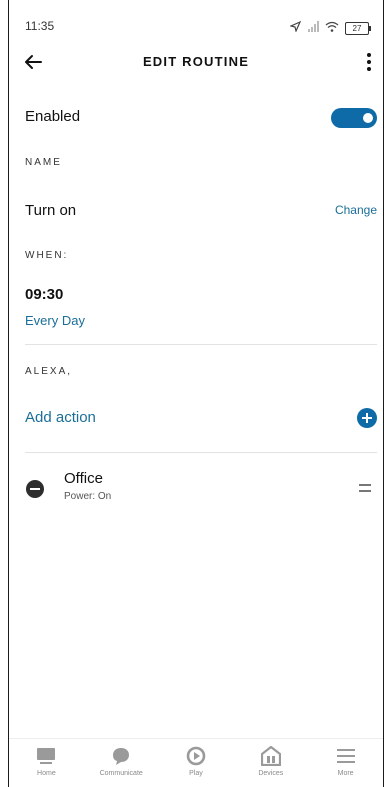 The image size is (390, 787). I want to click on routine-name: Turn on, so click(51, 210).